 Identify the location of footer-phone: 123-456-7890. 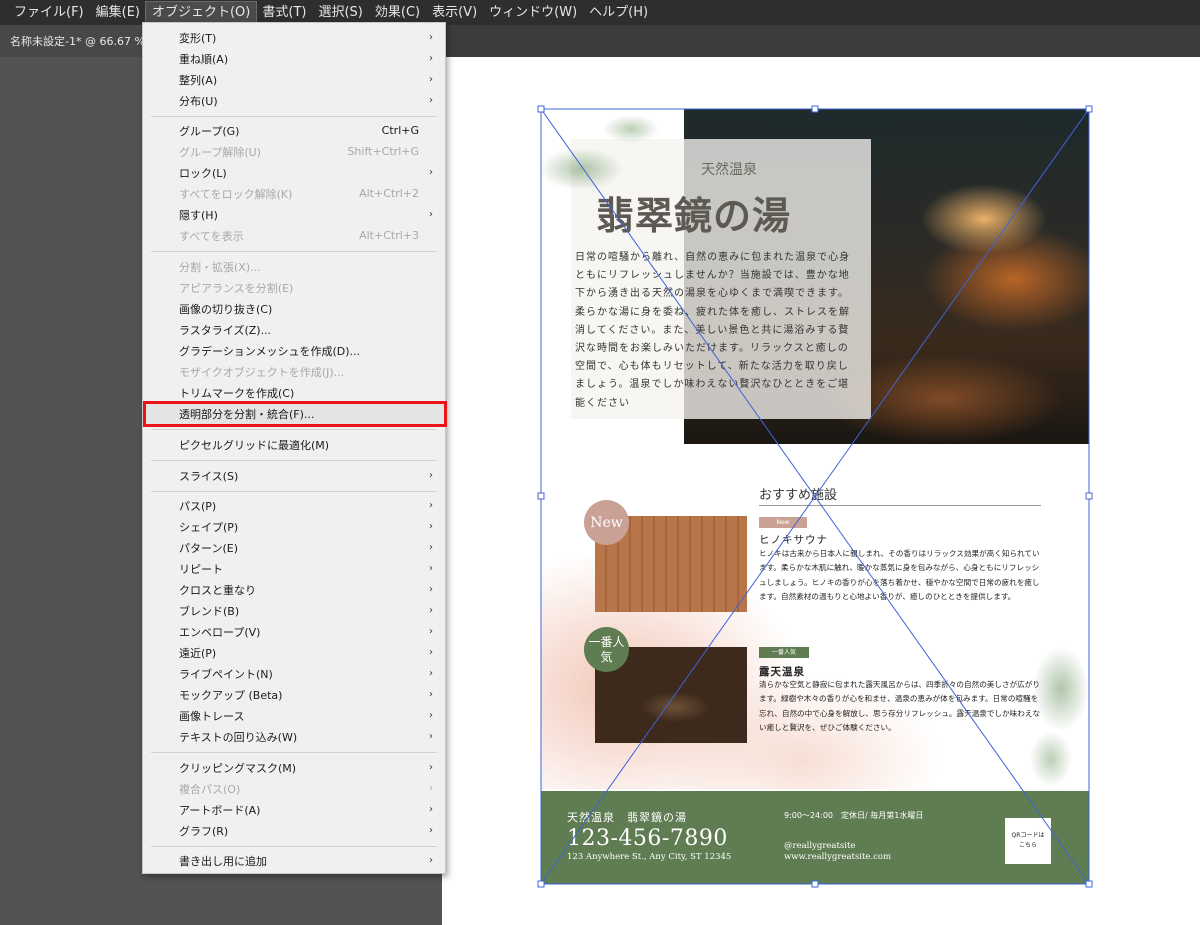
(647, 838).